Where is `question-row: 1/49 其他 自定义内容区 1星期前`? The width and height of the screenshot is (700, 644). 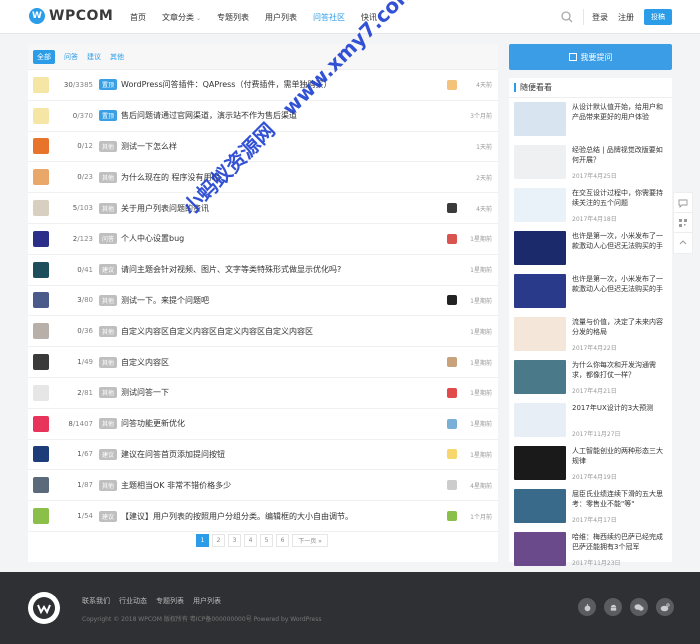 question-row: 1/49 其他 自定义内容区 1星期前 is located at coordinates (263, 362).